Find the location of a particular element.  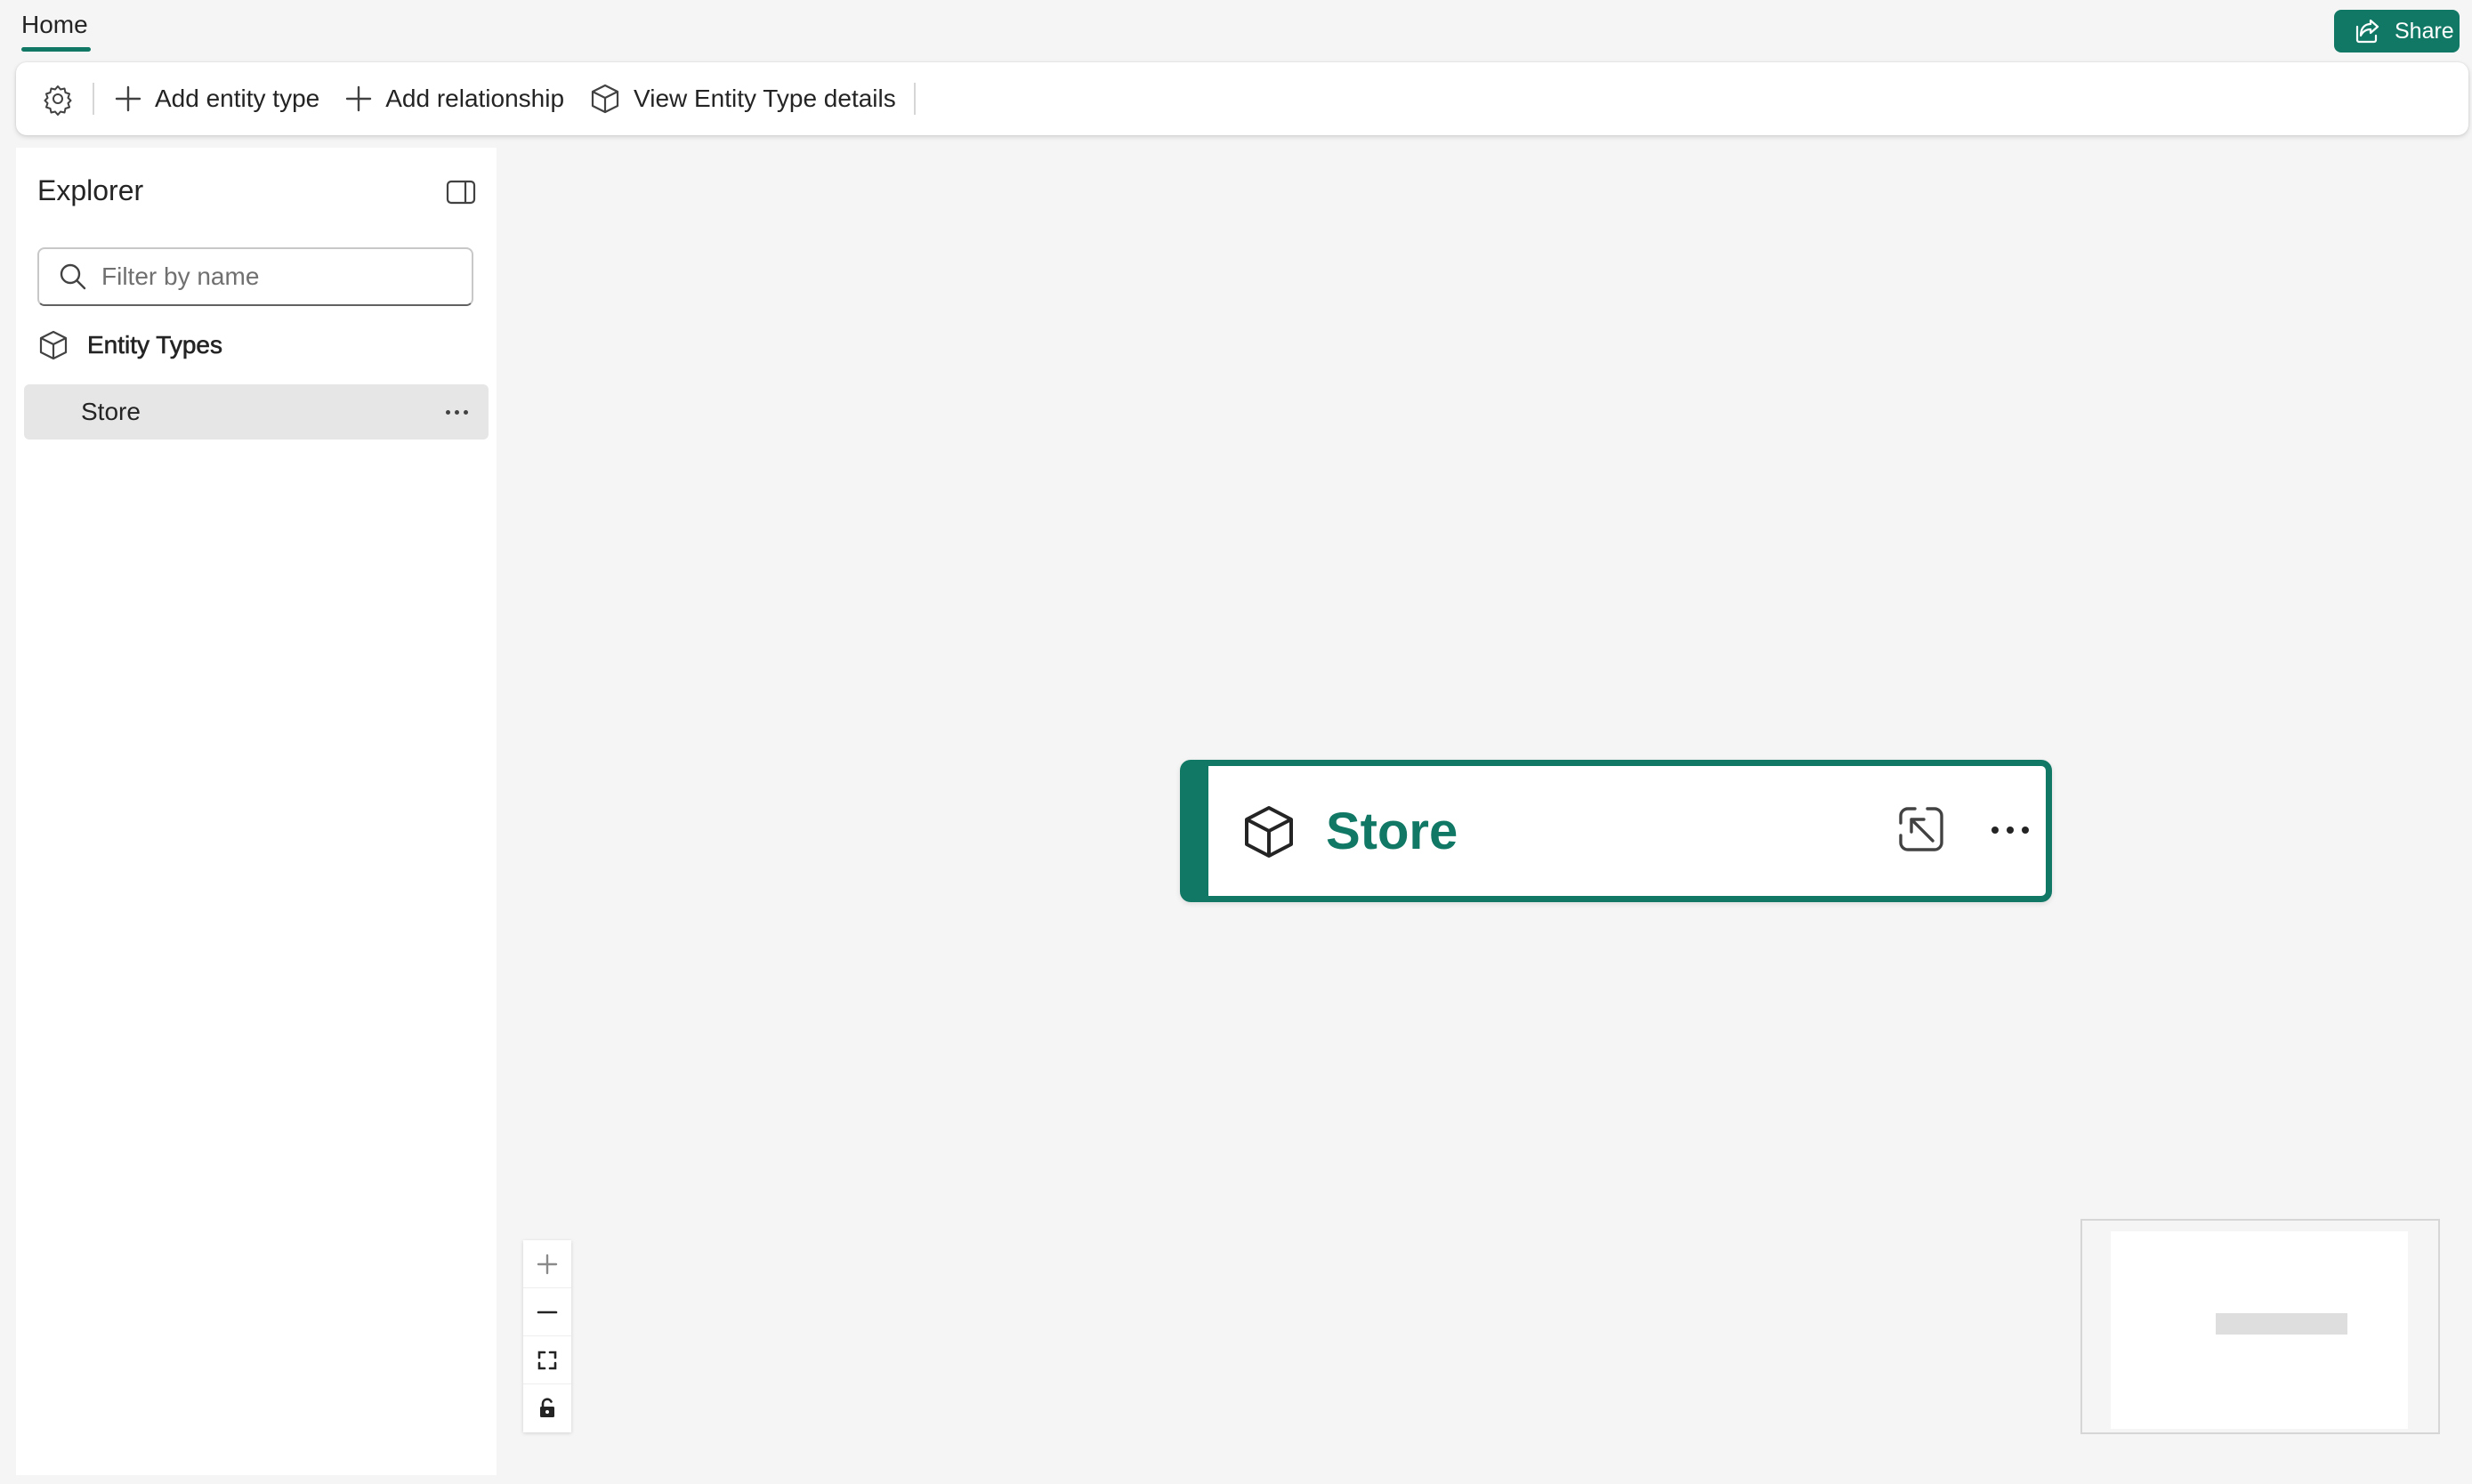

top-tab-bar: Home Share is located at coordinates (1236, 30).